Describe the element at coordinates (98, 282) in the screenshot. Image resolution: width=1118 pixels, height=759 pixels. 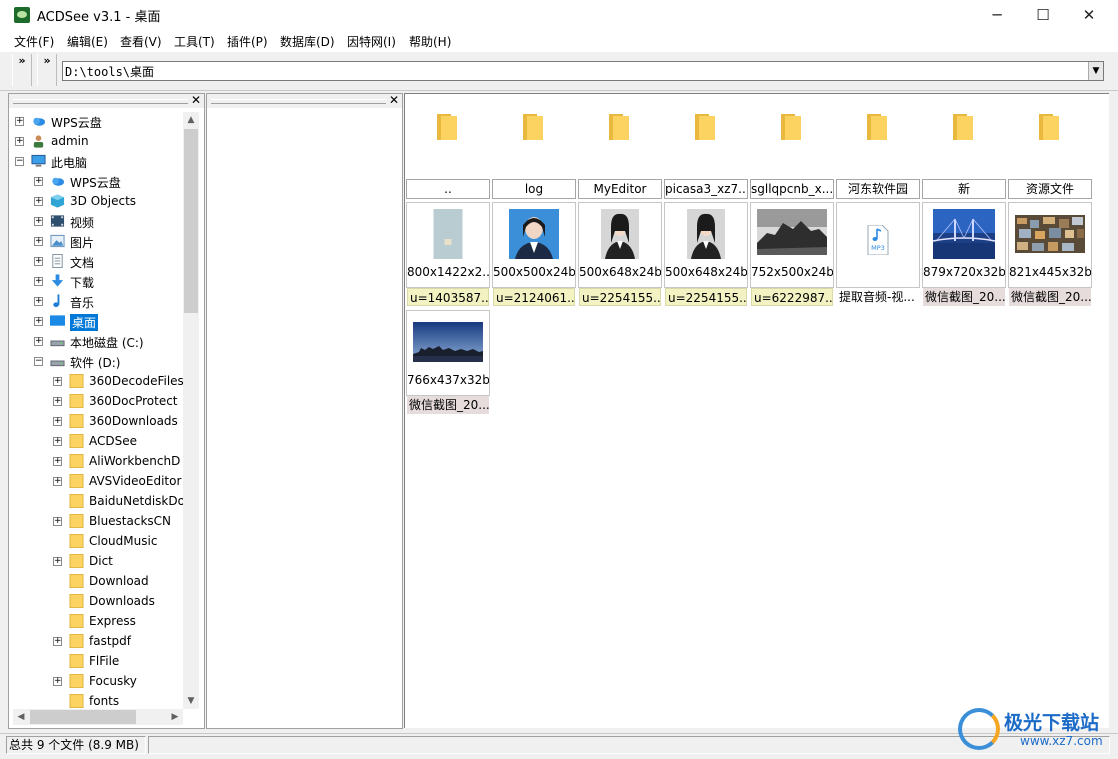
I see `tree-item: + 下载` at that location.